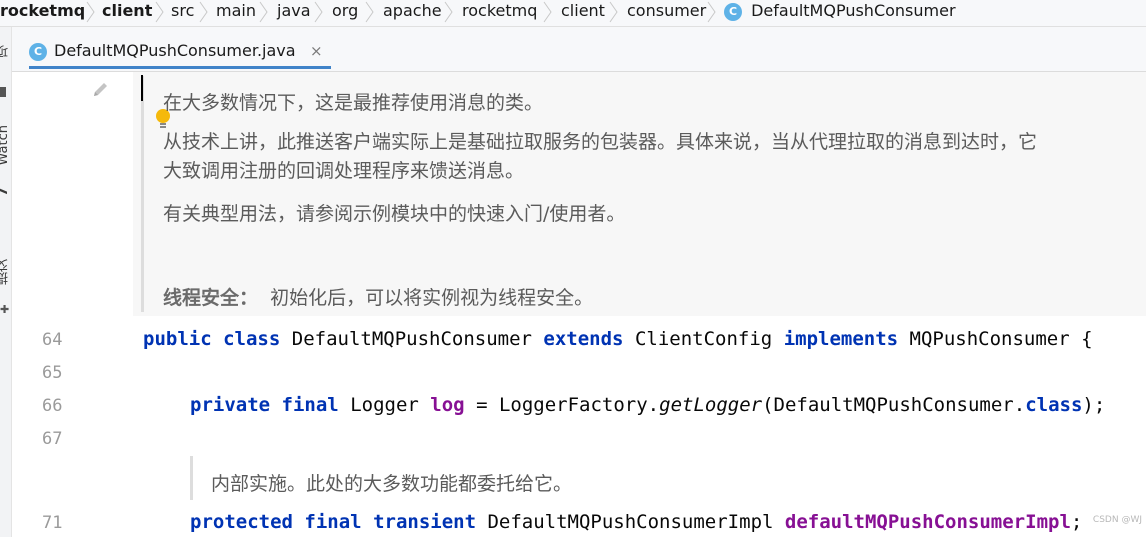  I want to click on field-name: defaultMQPushConsumerImpl, so click(927, 522).